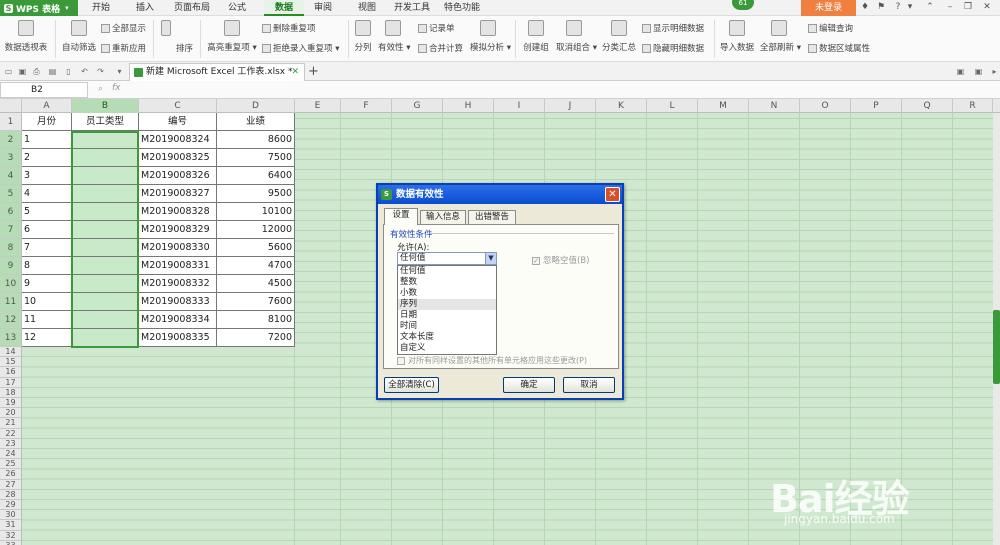 This screenshot has width=1000, height=545. What do you see at coordinates (440, 48) in the screenshot?
I see `merge-calc-button: 合并计算` at bounding box center [440, 48].